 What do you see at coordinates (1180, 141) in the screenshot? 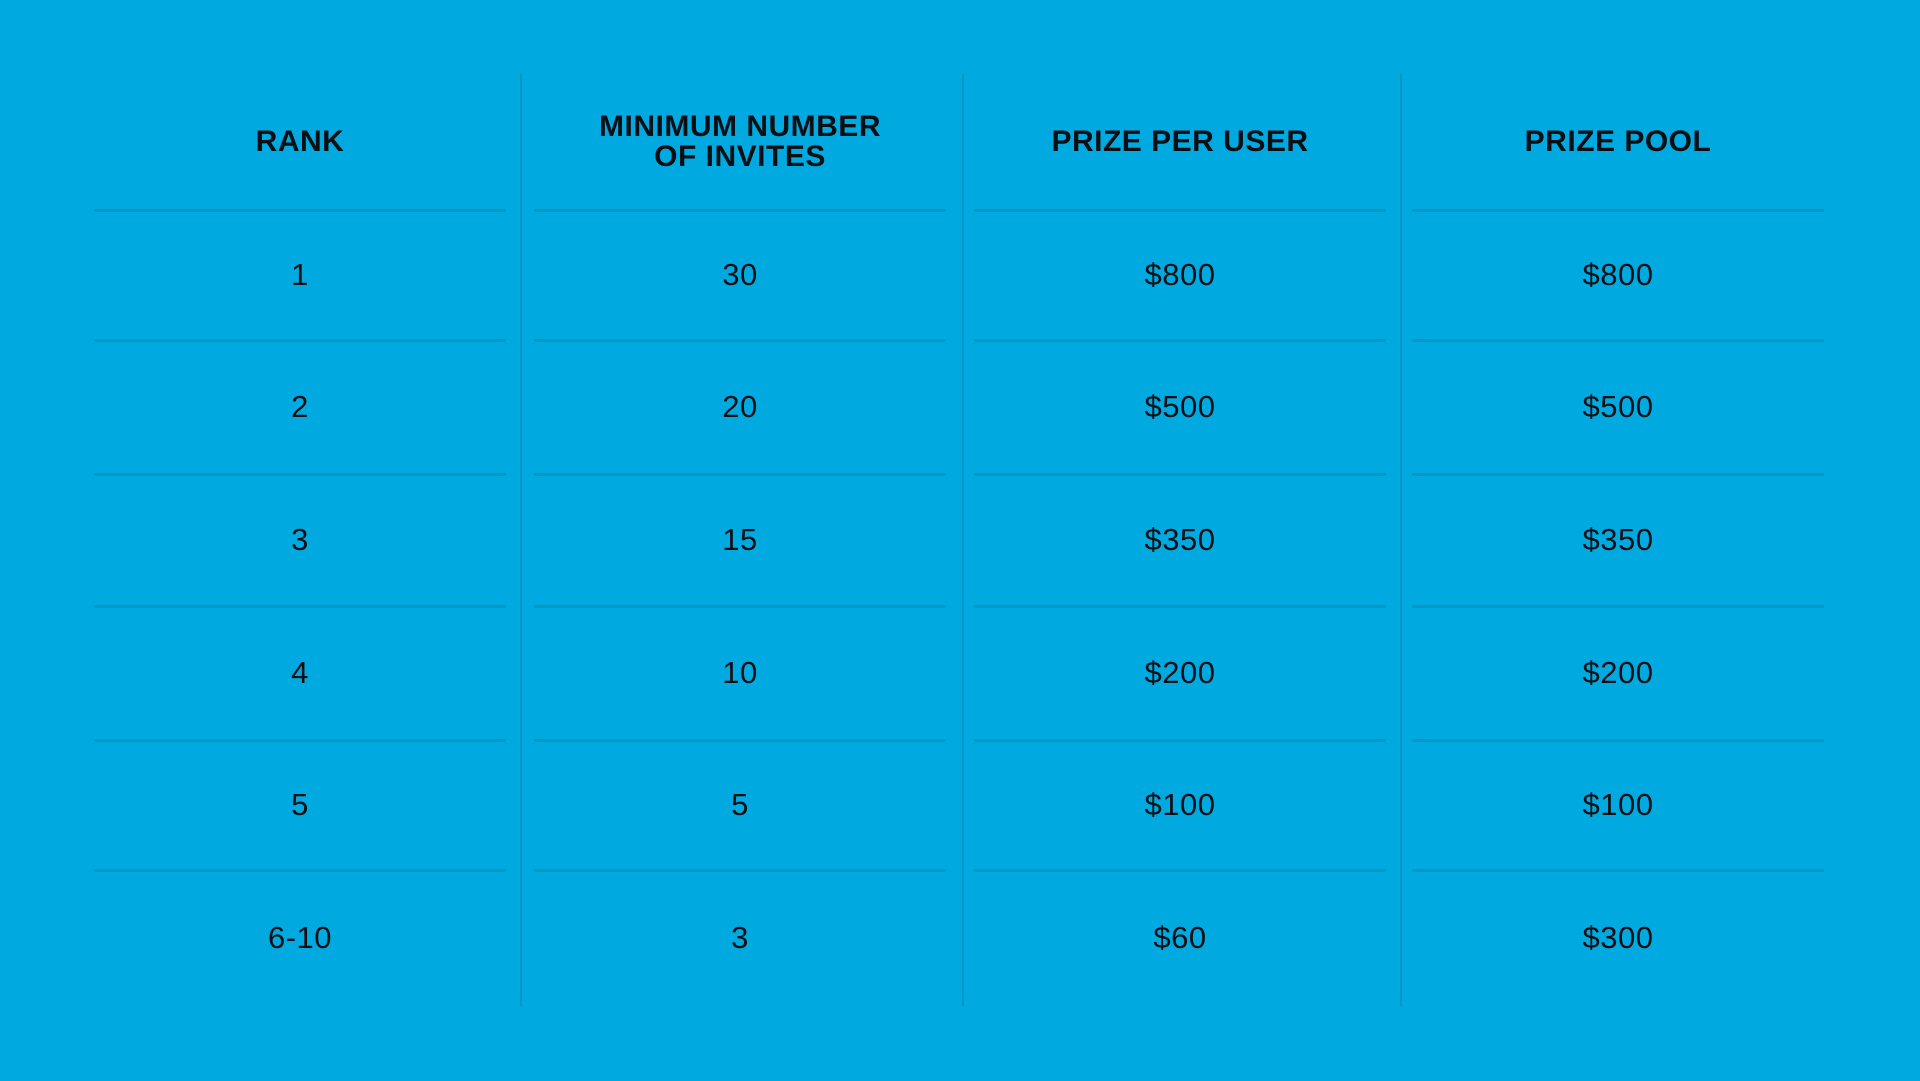
I see `header-prize-per-user: PRIZE PER USER` at bounding box center [1180, 141].